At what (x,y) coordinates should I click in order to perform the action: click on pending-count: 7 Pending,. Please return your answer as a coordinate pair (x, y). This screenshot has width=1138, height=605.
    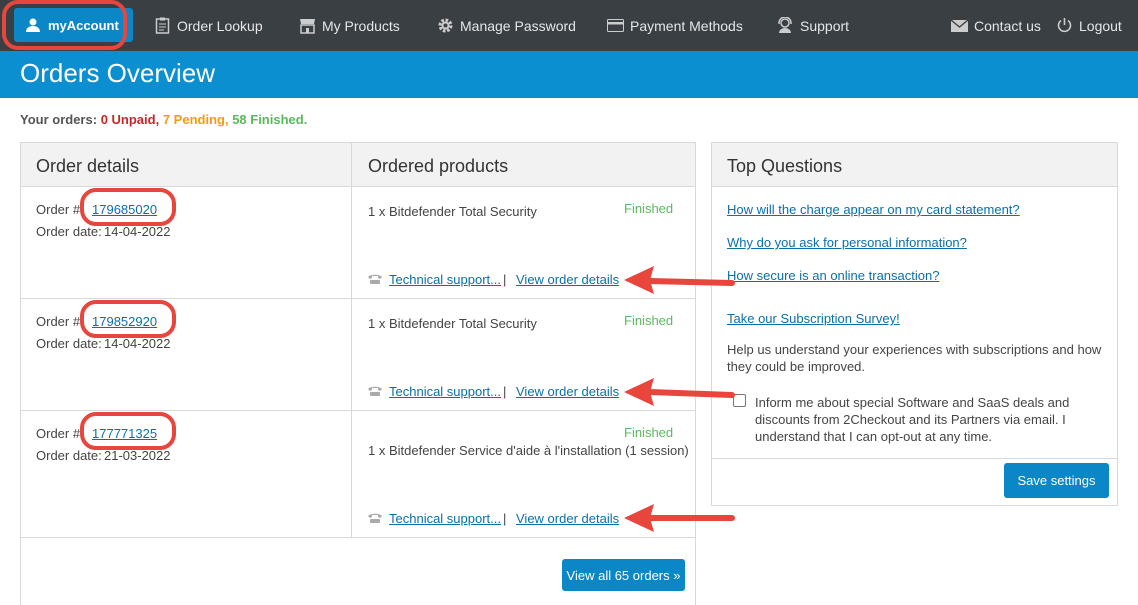
    Looking at the image, I should click on (195, 119).